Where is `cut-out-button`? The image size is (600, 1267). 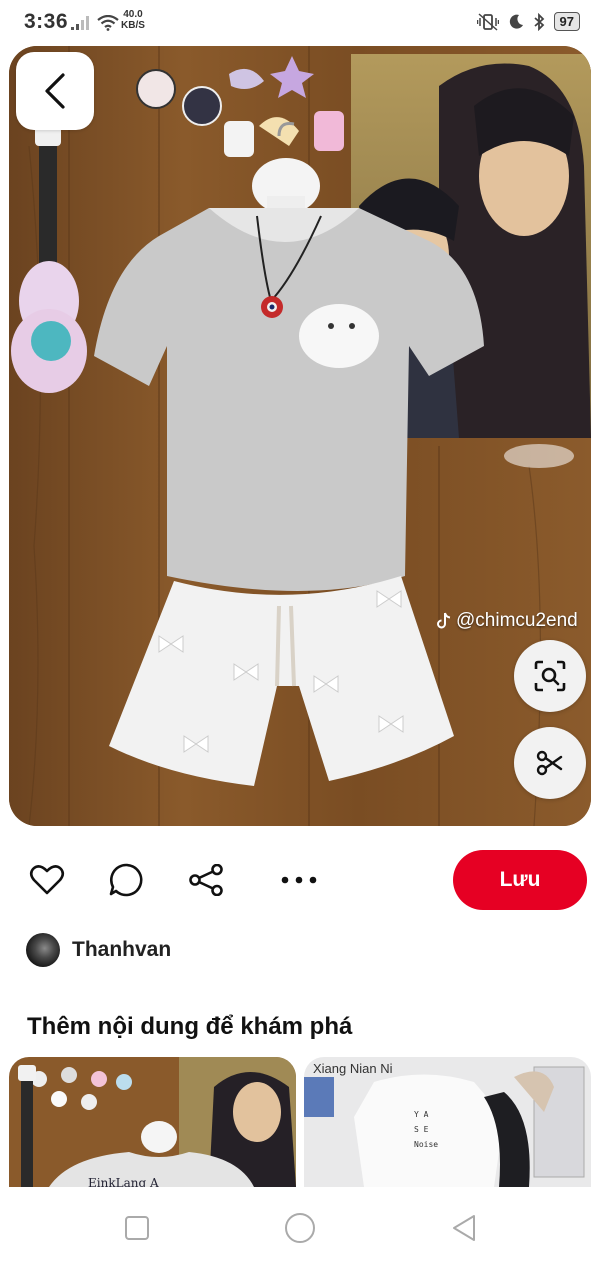 cut-out-button is located at coordinates (550, 763).